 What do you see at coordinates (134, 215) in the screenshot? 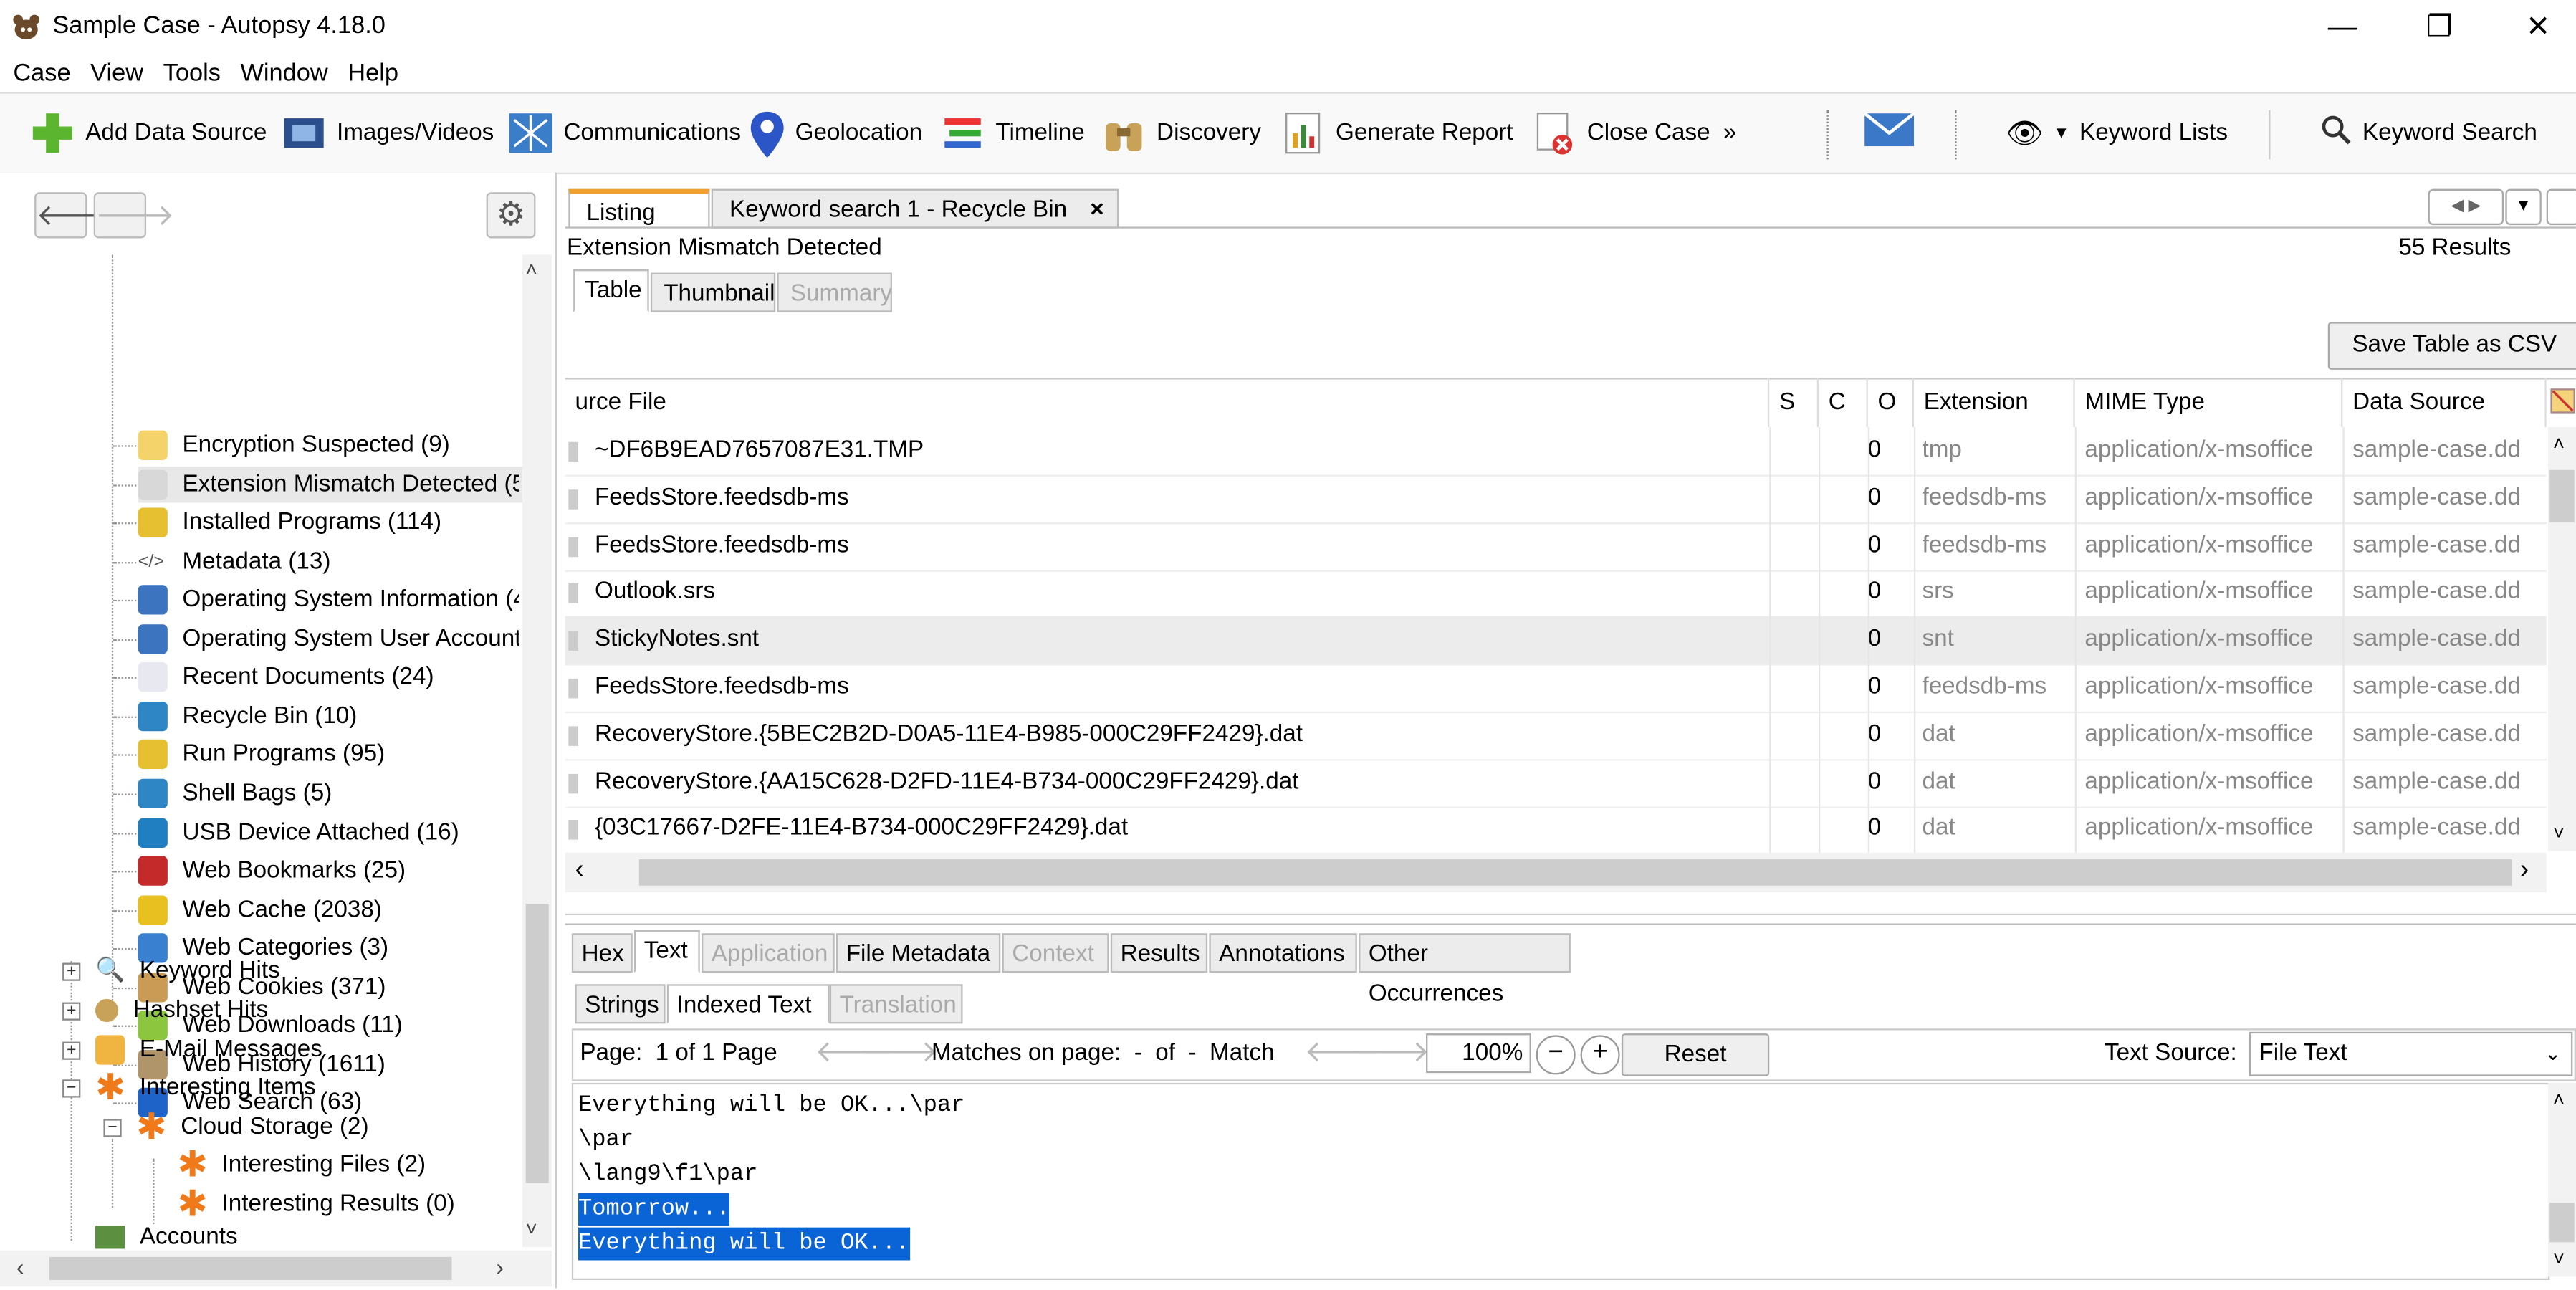
I see `forward-button: 🡒` at bounding box center [134, 215].